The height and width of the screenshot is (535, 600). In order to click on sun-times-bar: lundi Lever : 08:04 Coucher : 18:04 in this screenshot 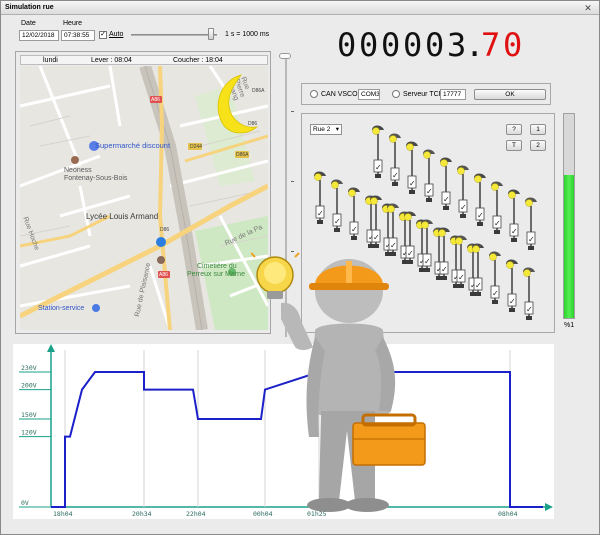, I will do `click(144, 60)`.